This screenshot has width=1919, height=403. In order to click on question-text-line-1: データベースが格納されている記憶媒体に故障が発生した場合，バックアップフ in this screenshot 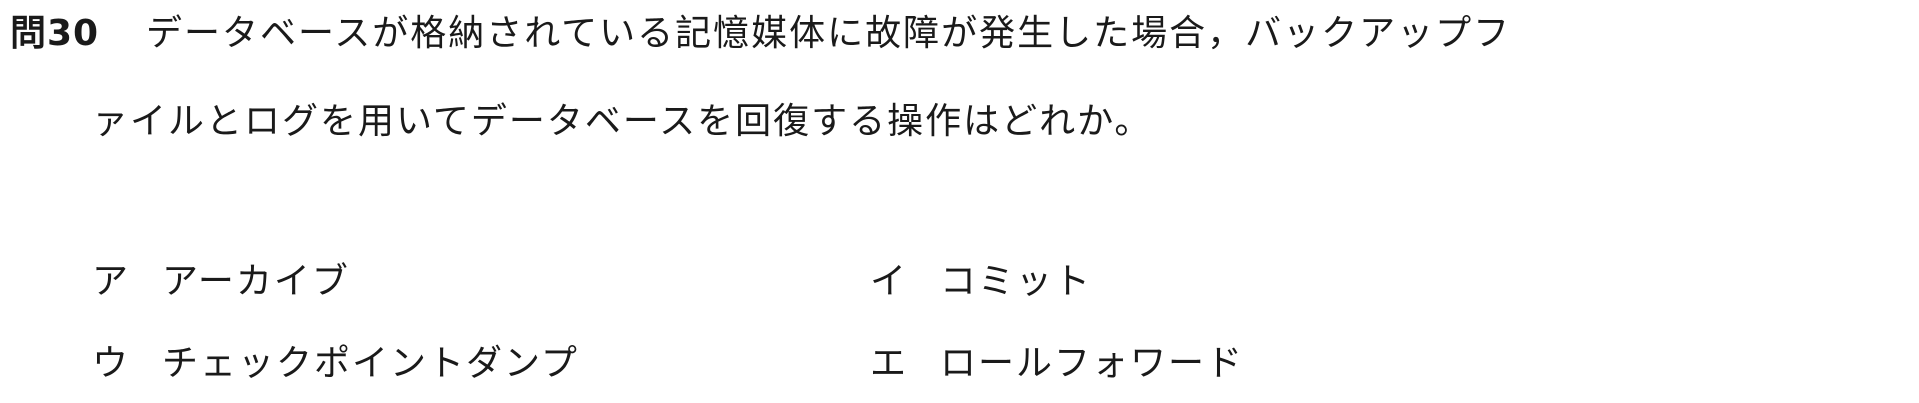, I will do `click(829, 33)`.